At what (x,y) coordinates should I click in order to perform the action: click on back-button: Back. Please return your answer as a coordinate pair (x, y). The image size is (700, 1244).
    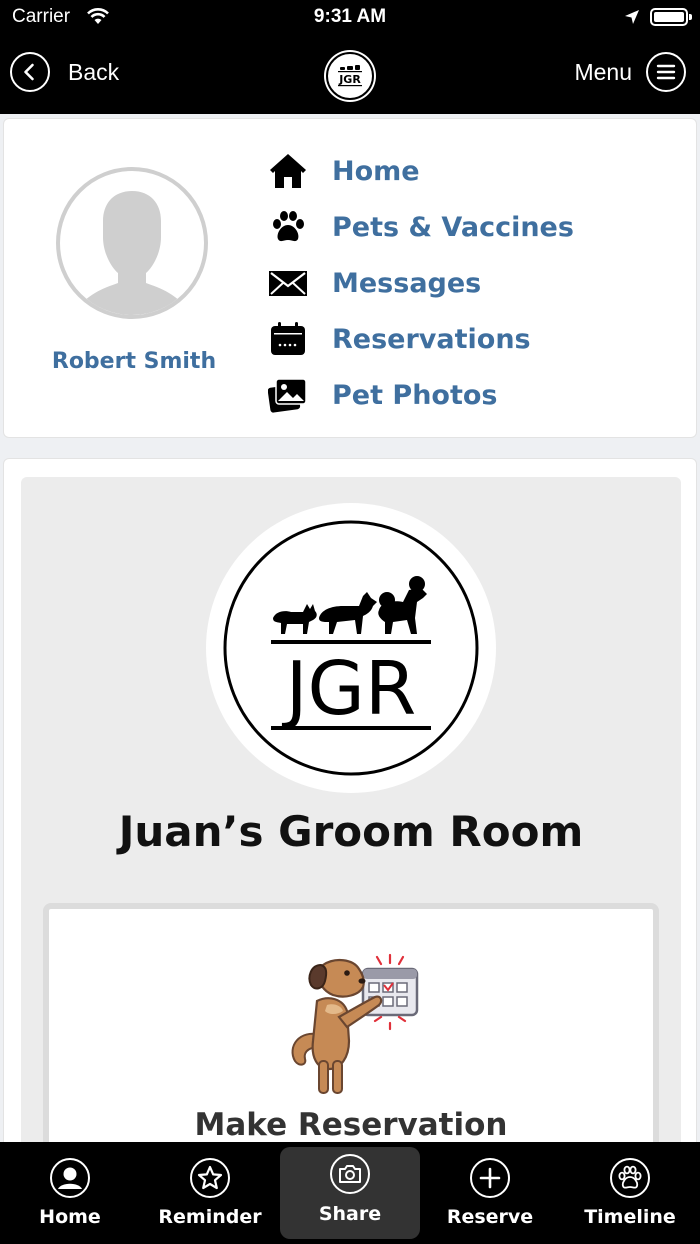
    Looking at the image, I should click on (64, 72).